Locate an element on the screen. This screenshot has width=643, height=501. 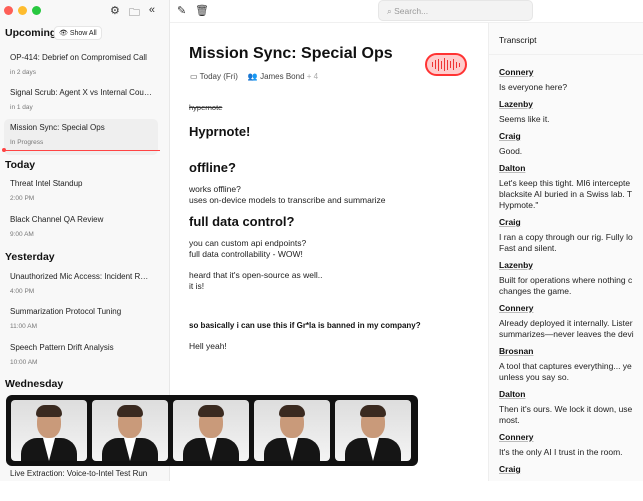
meeting-item: Speech Pattern Drift Analysis 10:00 AM is located at coordinates (81, 357).